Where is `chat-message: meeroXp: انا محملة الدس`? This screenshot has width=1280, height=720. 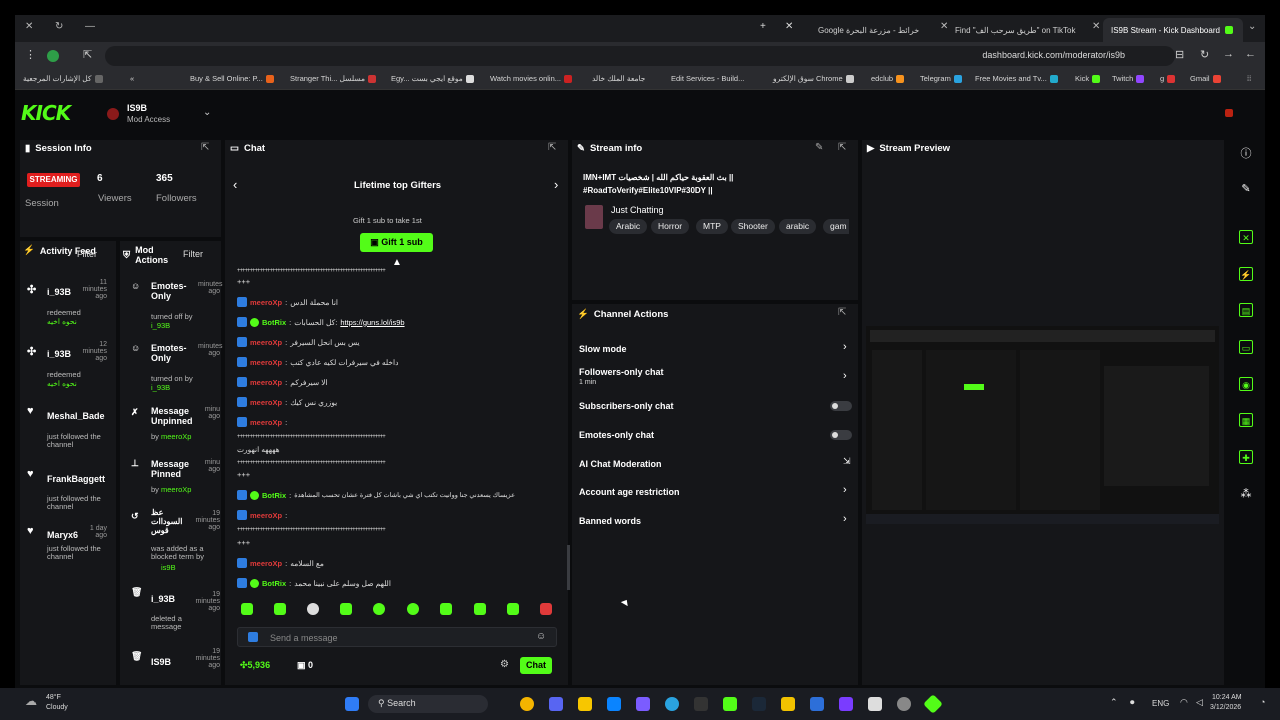 chat-message: meeroXp: انا محملة الدس is located at coordinates (287, 302).